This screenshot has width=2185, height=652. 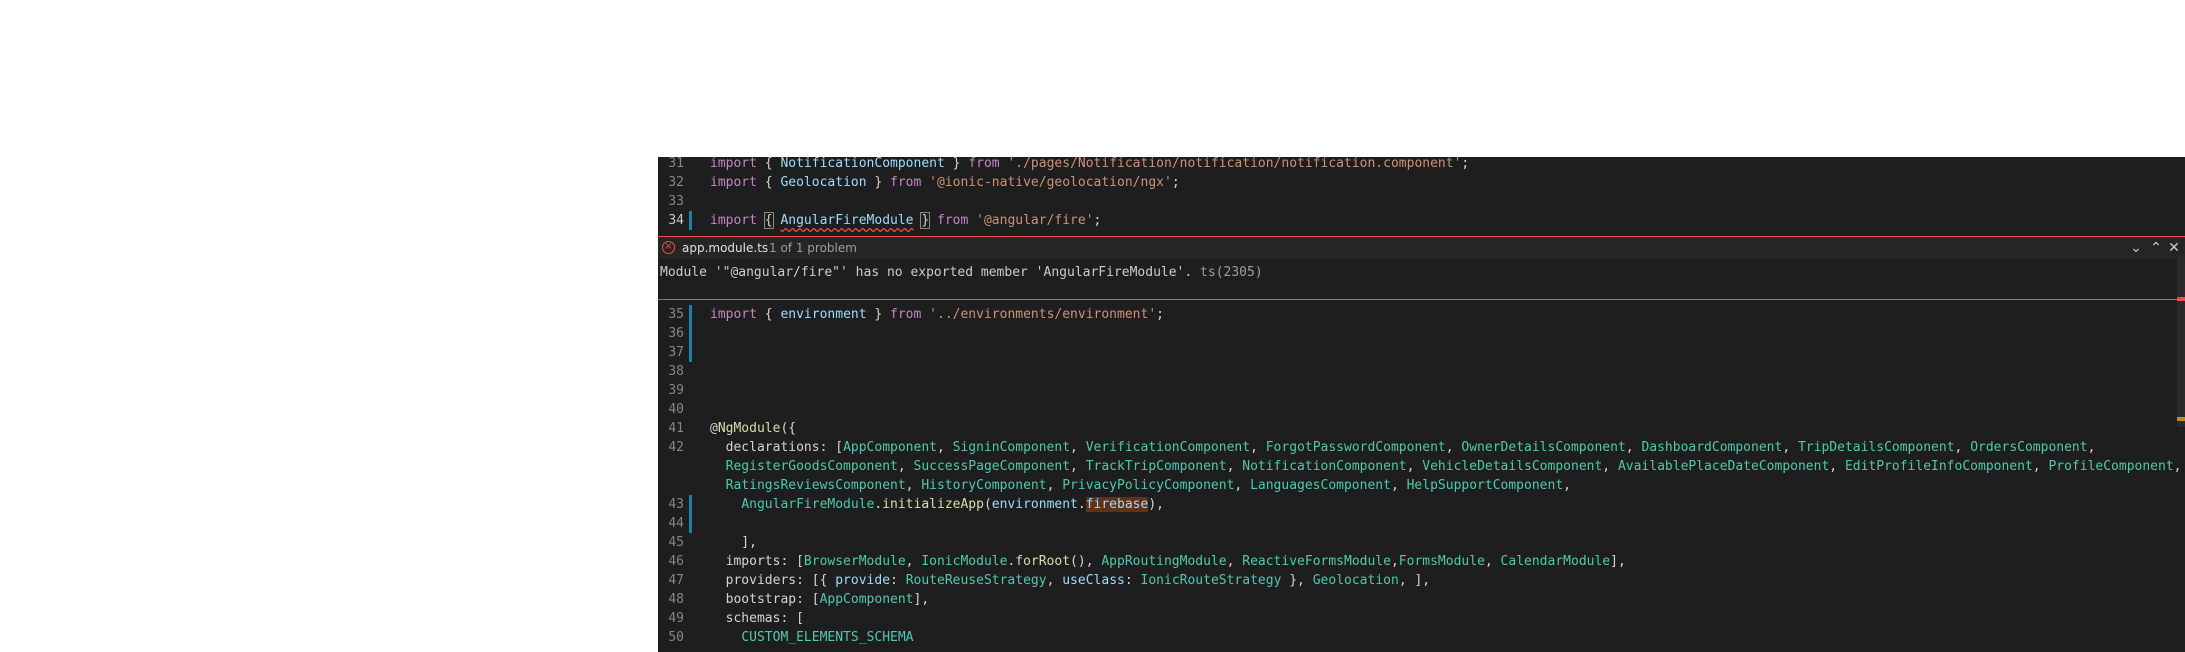 I want to click on code-token: provide, so click(x=863, y=580).